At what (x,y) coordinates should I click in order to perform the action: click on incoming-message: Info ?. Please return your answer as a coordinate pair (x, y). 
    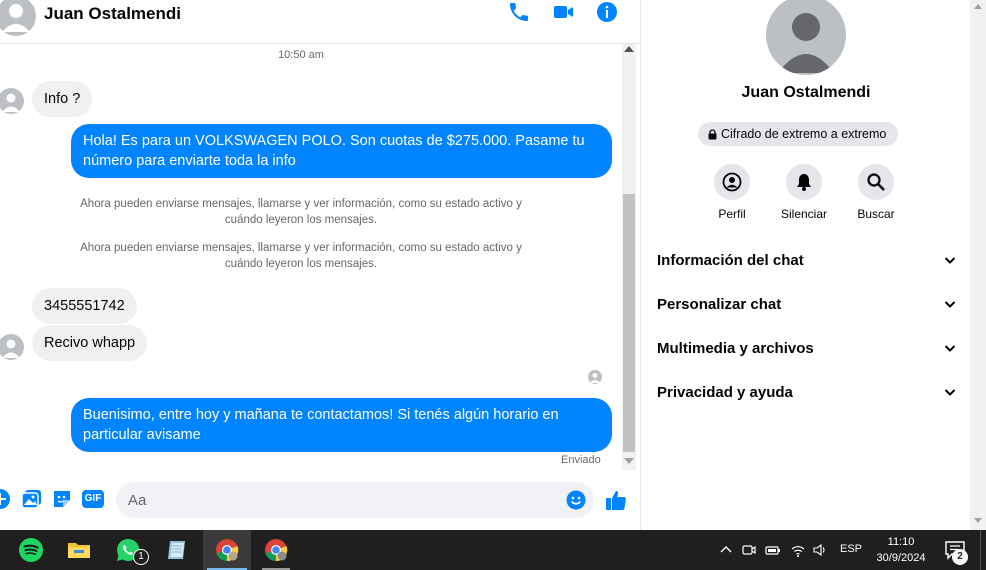
    Looking at the image, I should click on (62, 99).